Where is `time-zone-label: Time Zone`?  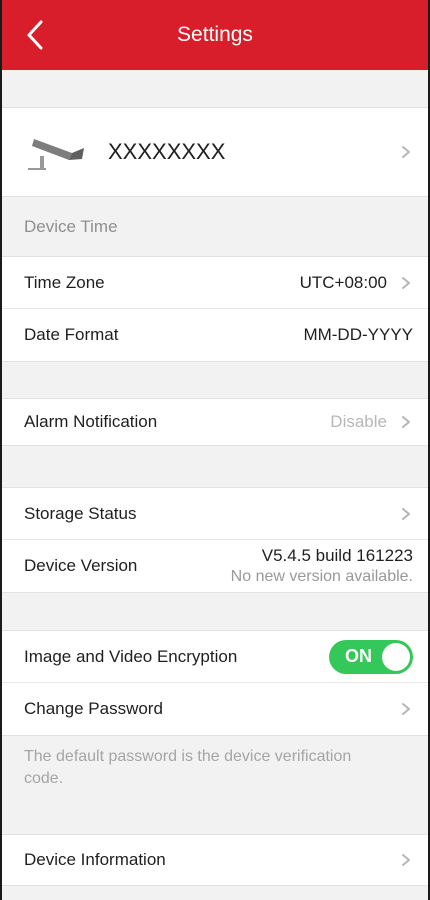 time-zone-label: Time Zone is located at coordinates (64, 282).